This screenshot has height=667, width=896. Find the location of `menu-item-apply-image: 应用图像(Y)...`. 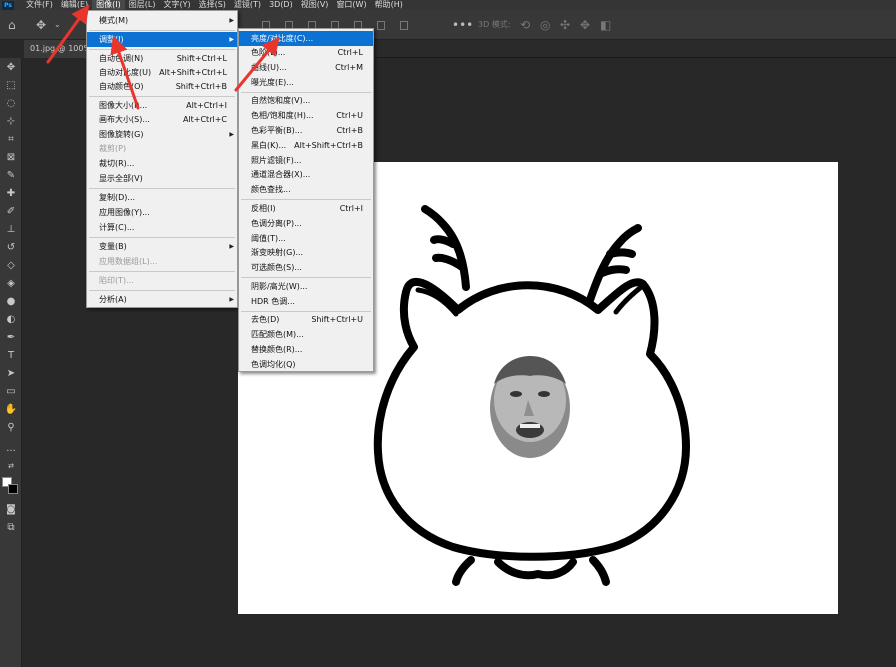

menu-item-apply-image: 应用图像(Y)... is located at coordinates (162, 212).